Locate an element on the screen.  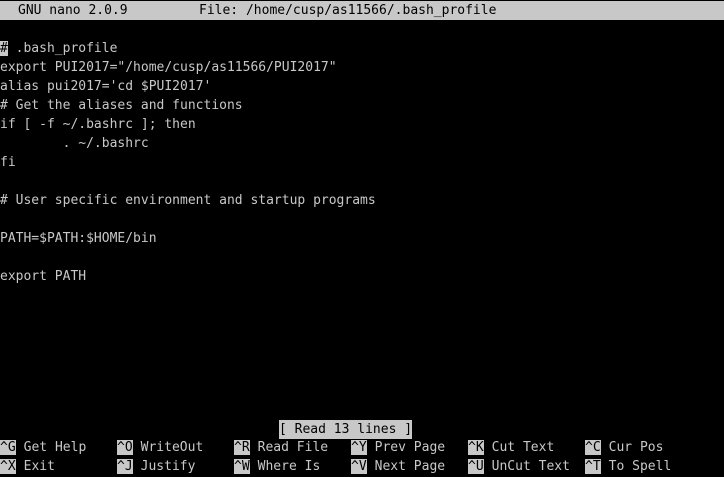
shortcut-to-spell: ^T To Spell is located at coordinates (628, 466).